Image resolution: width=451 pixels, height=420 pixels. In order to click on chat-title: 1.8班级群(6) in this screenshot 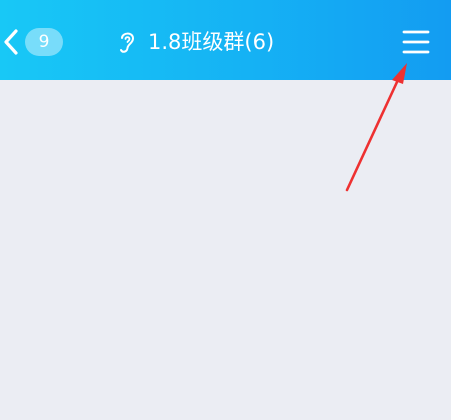, I will do `click(211, 42)`.